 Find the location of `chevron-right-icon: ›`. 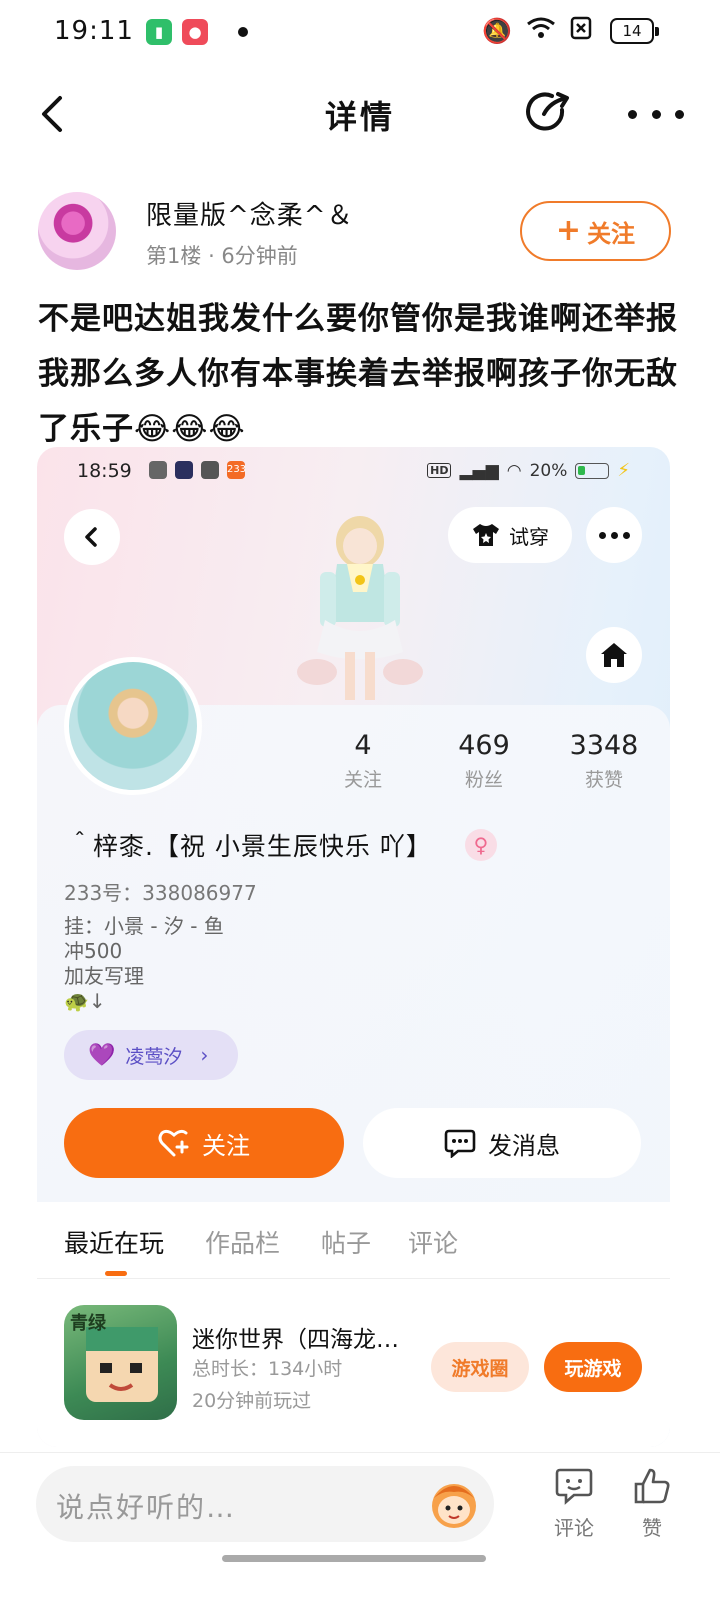

chevron-right-icon: › is located at coordinates (204, 1055).